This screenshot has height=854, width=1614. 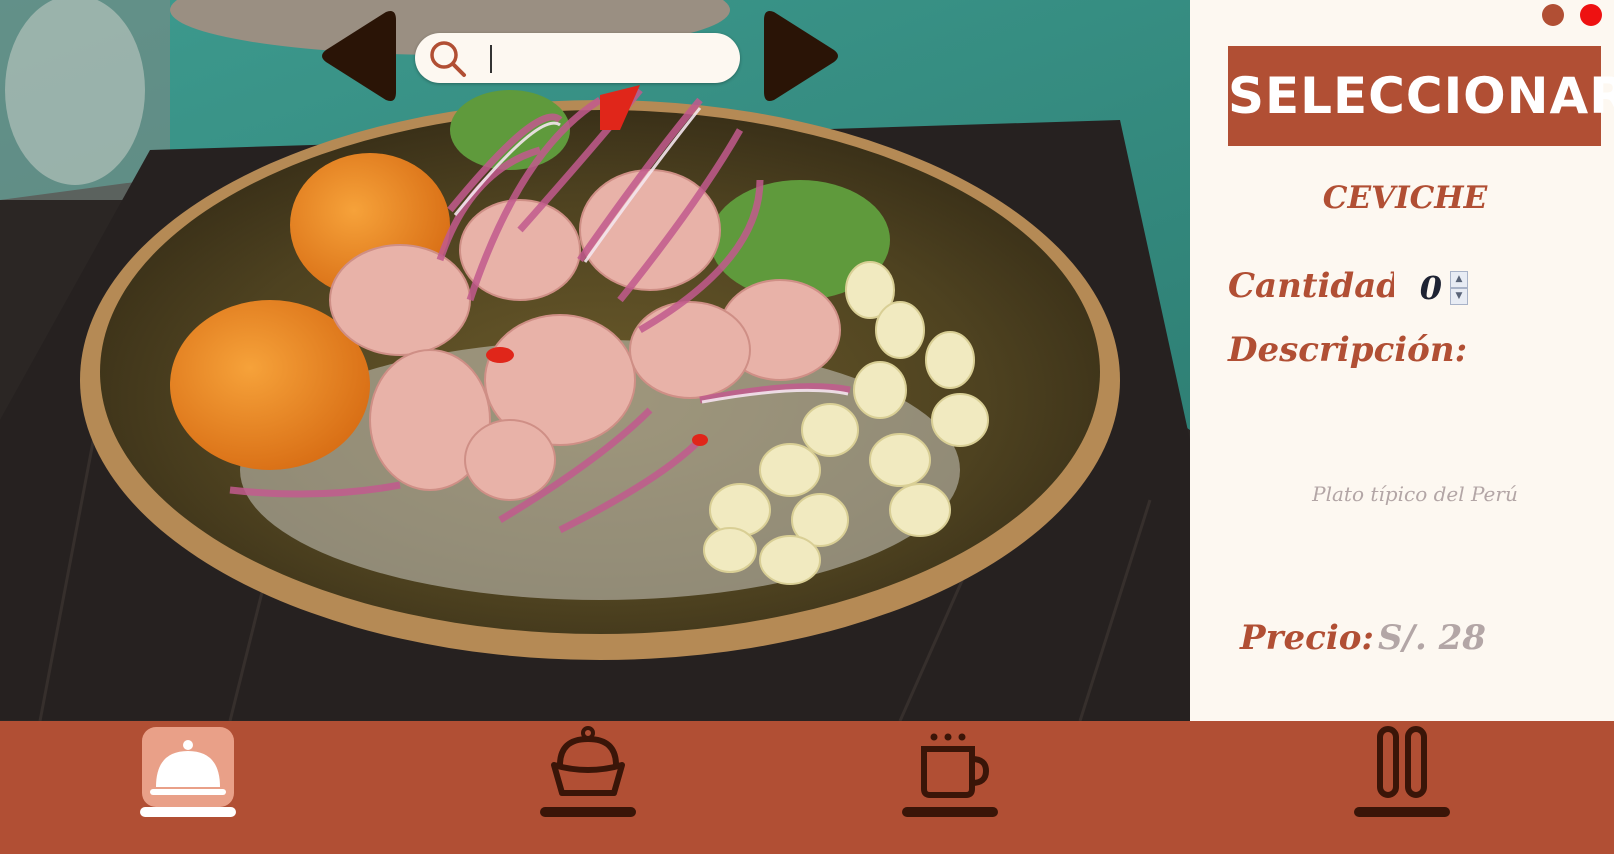 What do you see at coordinates (1591, 15) in the screenshot?
I see `close-dot-button` at bounding box center [1591, 15].